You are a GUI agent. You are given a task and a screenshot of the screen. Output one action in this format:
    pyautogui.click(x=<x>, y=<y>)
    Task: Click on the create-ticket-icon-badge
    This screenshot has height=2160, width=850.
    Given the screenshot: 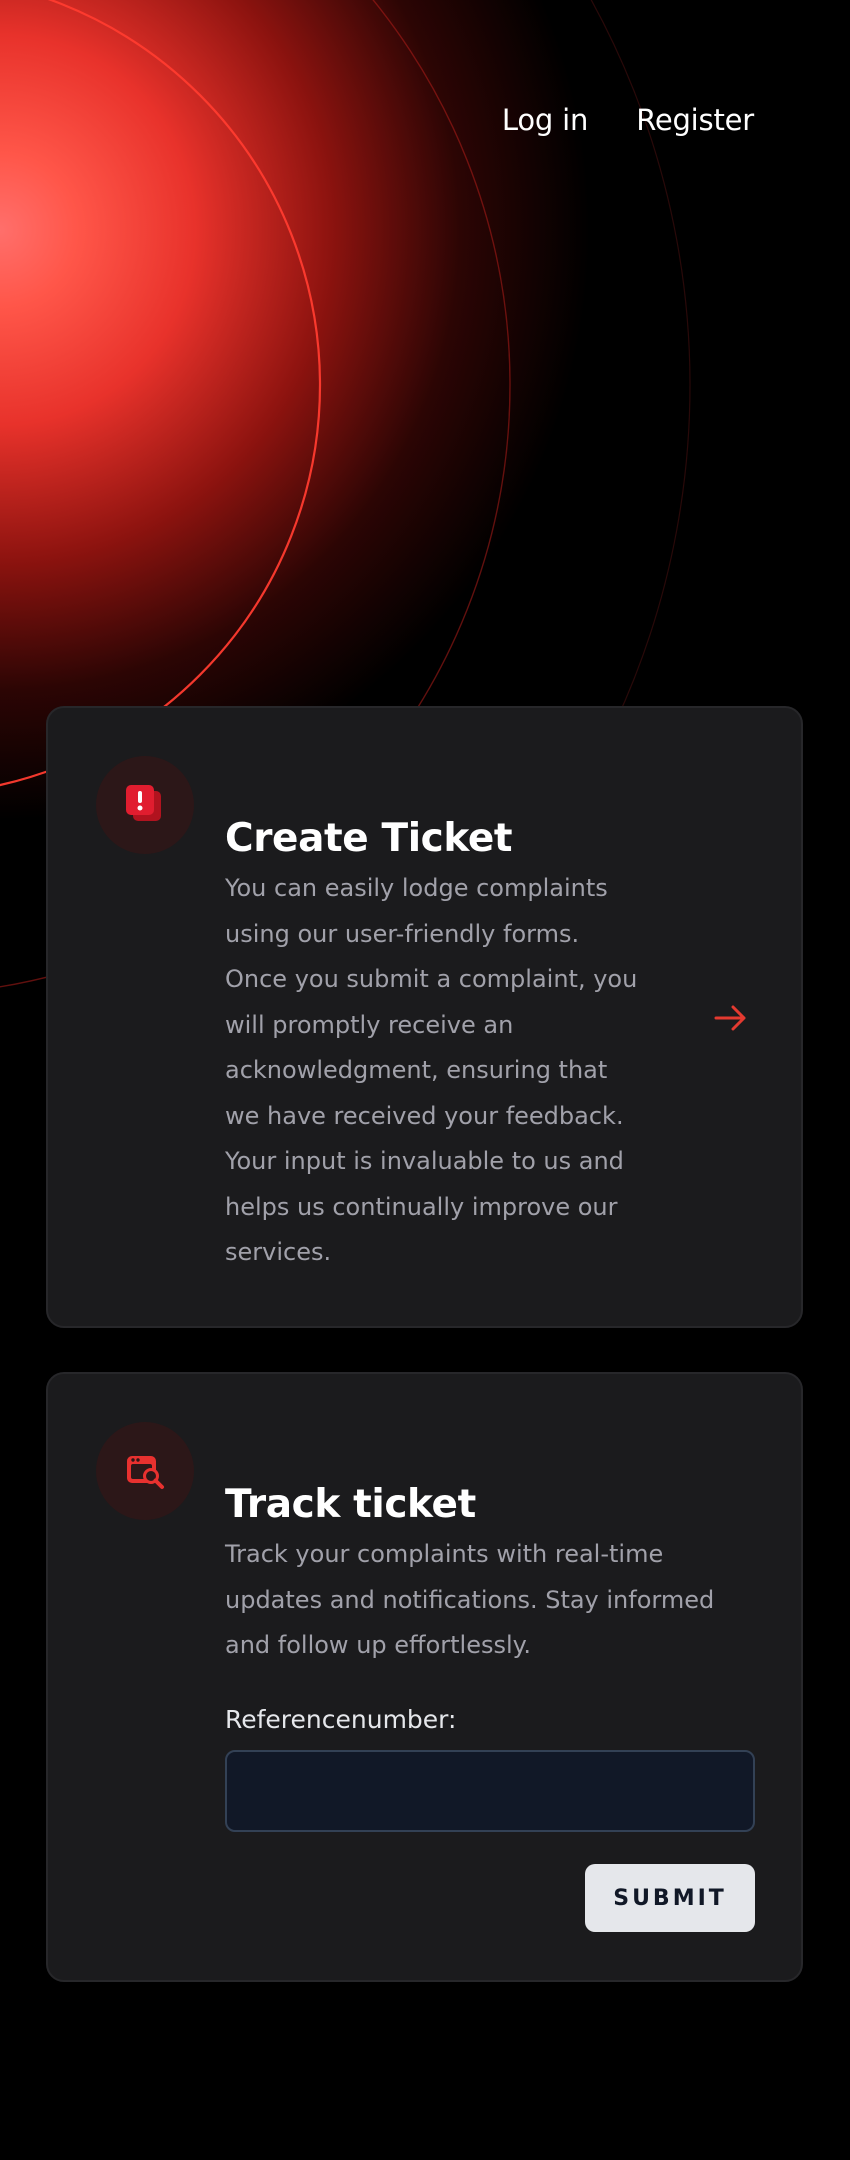 What is the action you would take?
    pyautogui.click(x=145, y=805)
    